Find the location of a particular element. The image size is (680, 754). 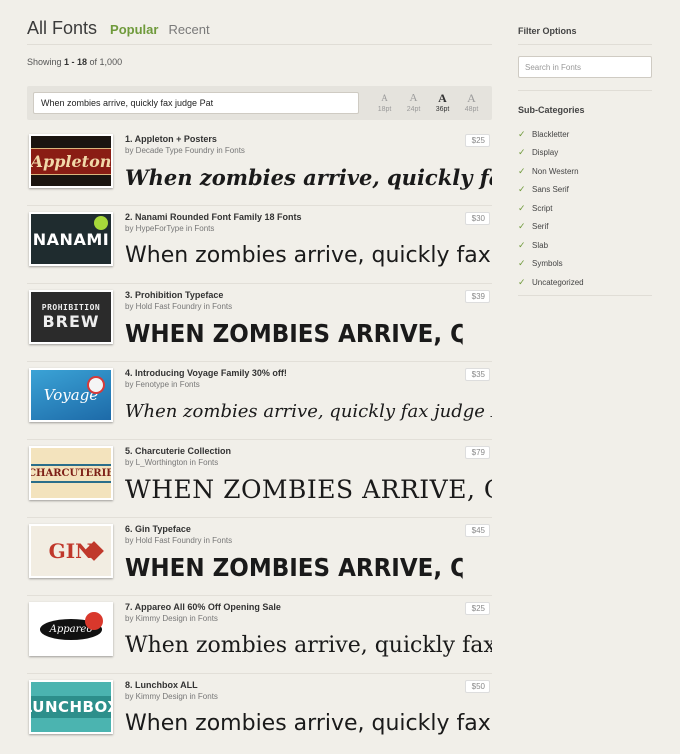

subcategory-label: Sans Serif is located at coordinates (550, 190).